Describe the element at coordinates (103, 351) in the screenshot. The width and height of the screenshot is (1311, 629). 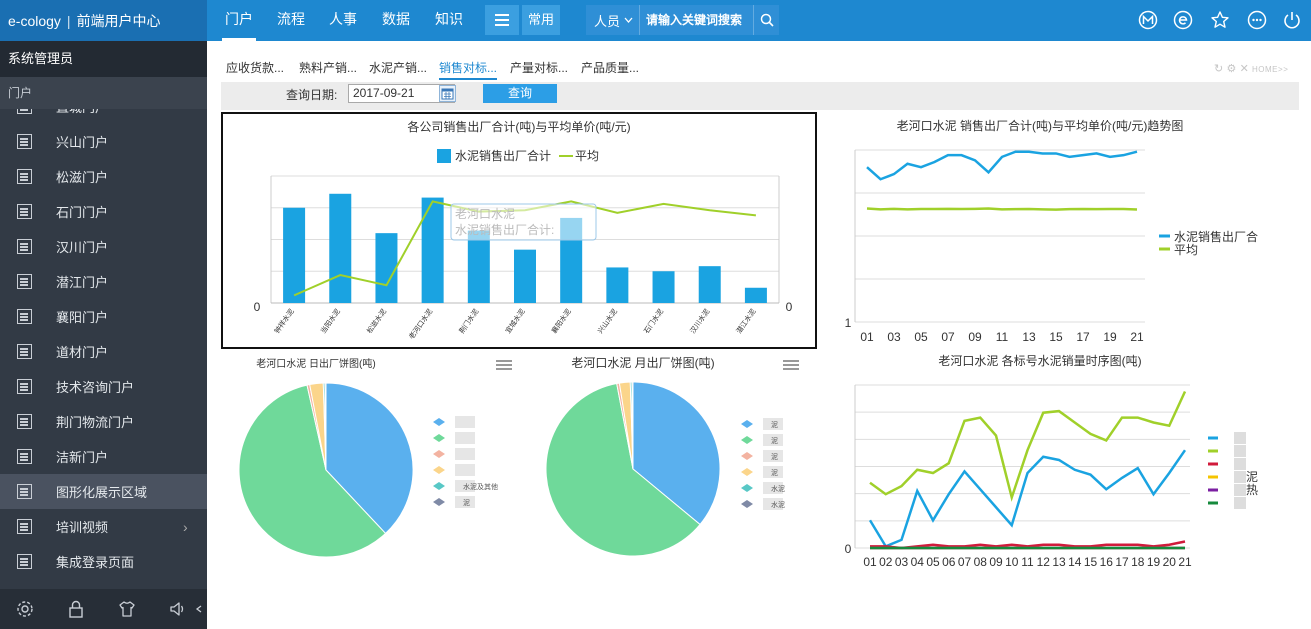
I see `sidebar-item: 道材门户` at that location.